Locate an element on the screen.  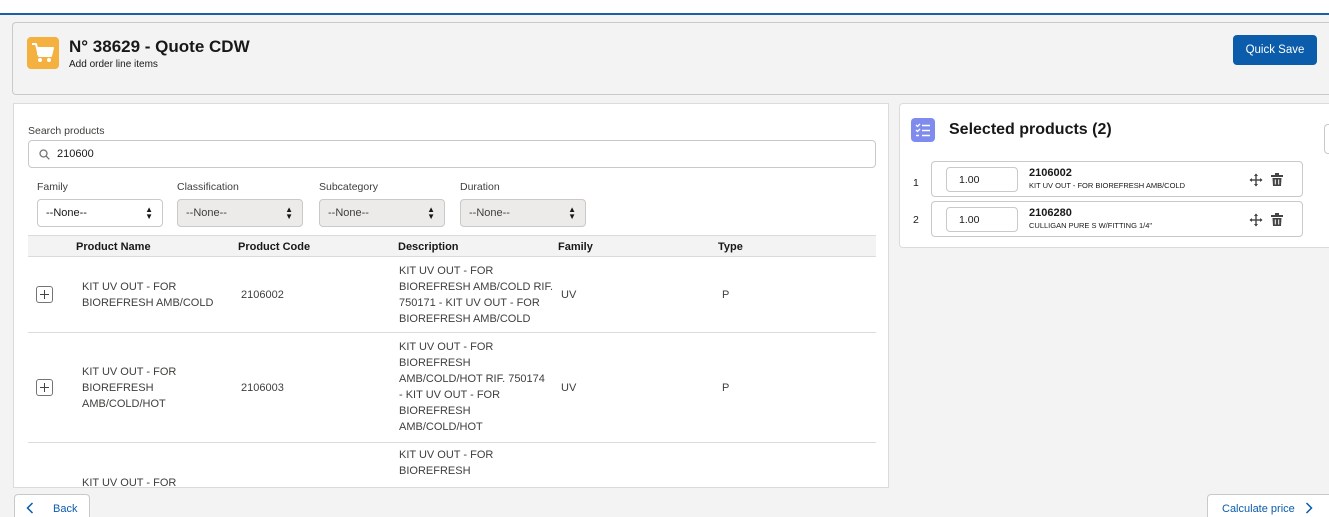
search-value: 210600 is located at coordinates (75, 154).